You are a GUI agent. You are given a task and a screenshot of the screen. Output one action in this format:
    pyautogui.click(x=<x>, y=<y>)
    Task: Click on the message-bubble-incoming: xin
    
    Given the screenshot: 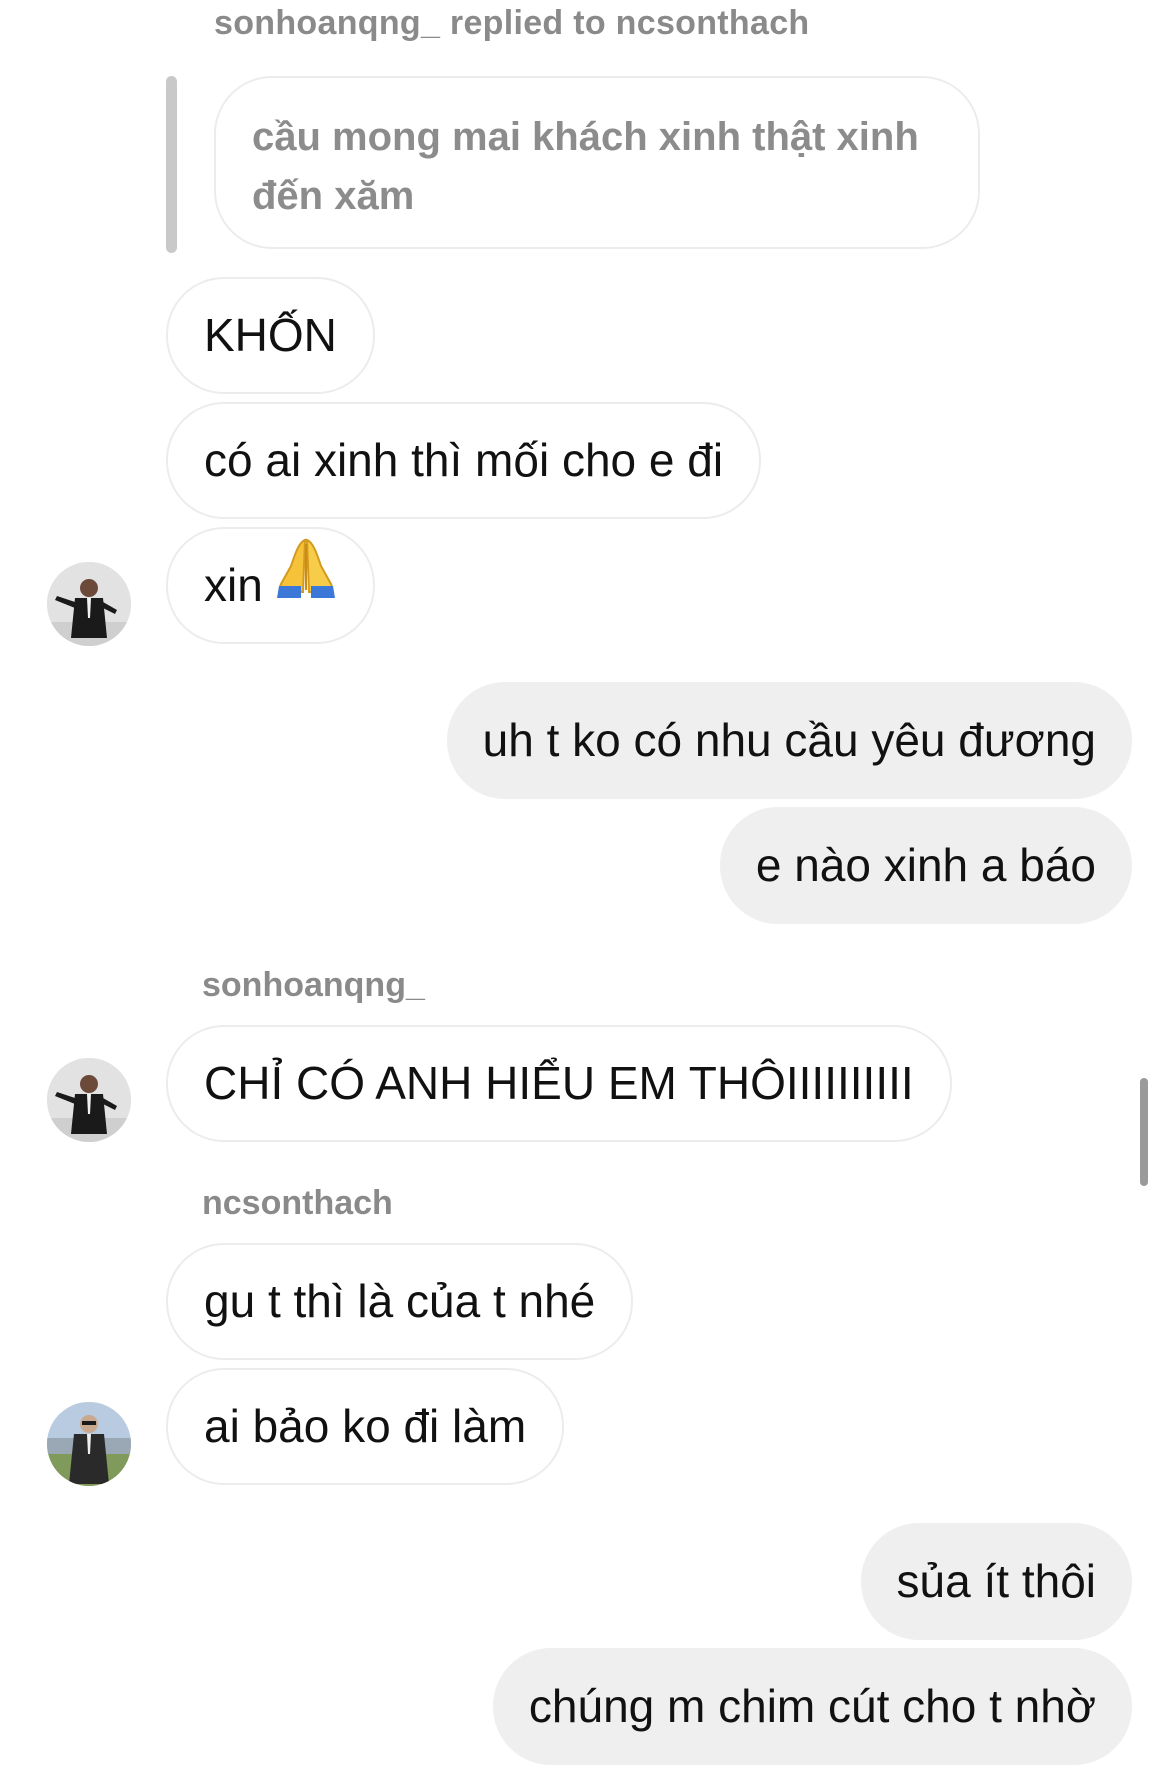 What is the action you would take?
    pyautogui.click(x=270, y=585)
    